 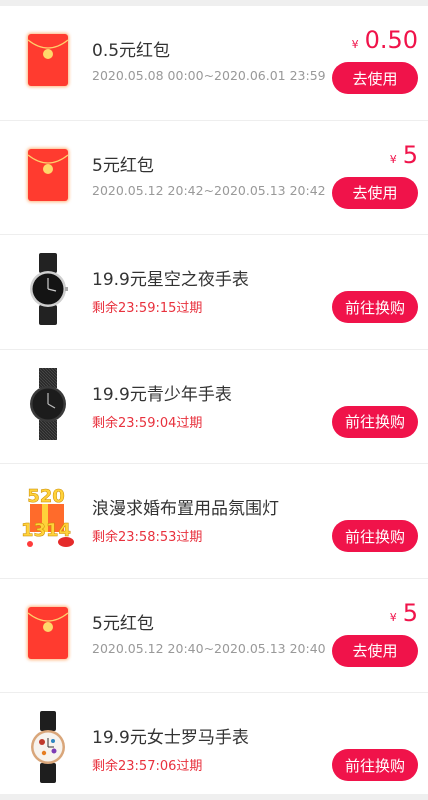 I want to click on validity-period: 2020.05.12 20:40~2020.05.13 20:40, so click(x=209, y=648).